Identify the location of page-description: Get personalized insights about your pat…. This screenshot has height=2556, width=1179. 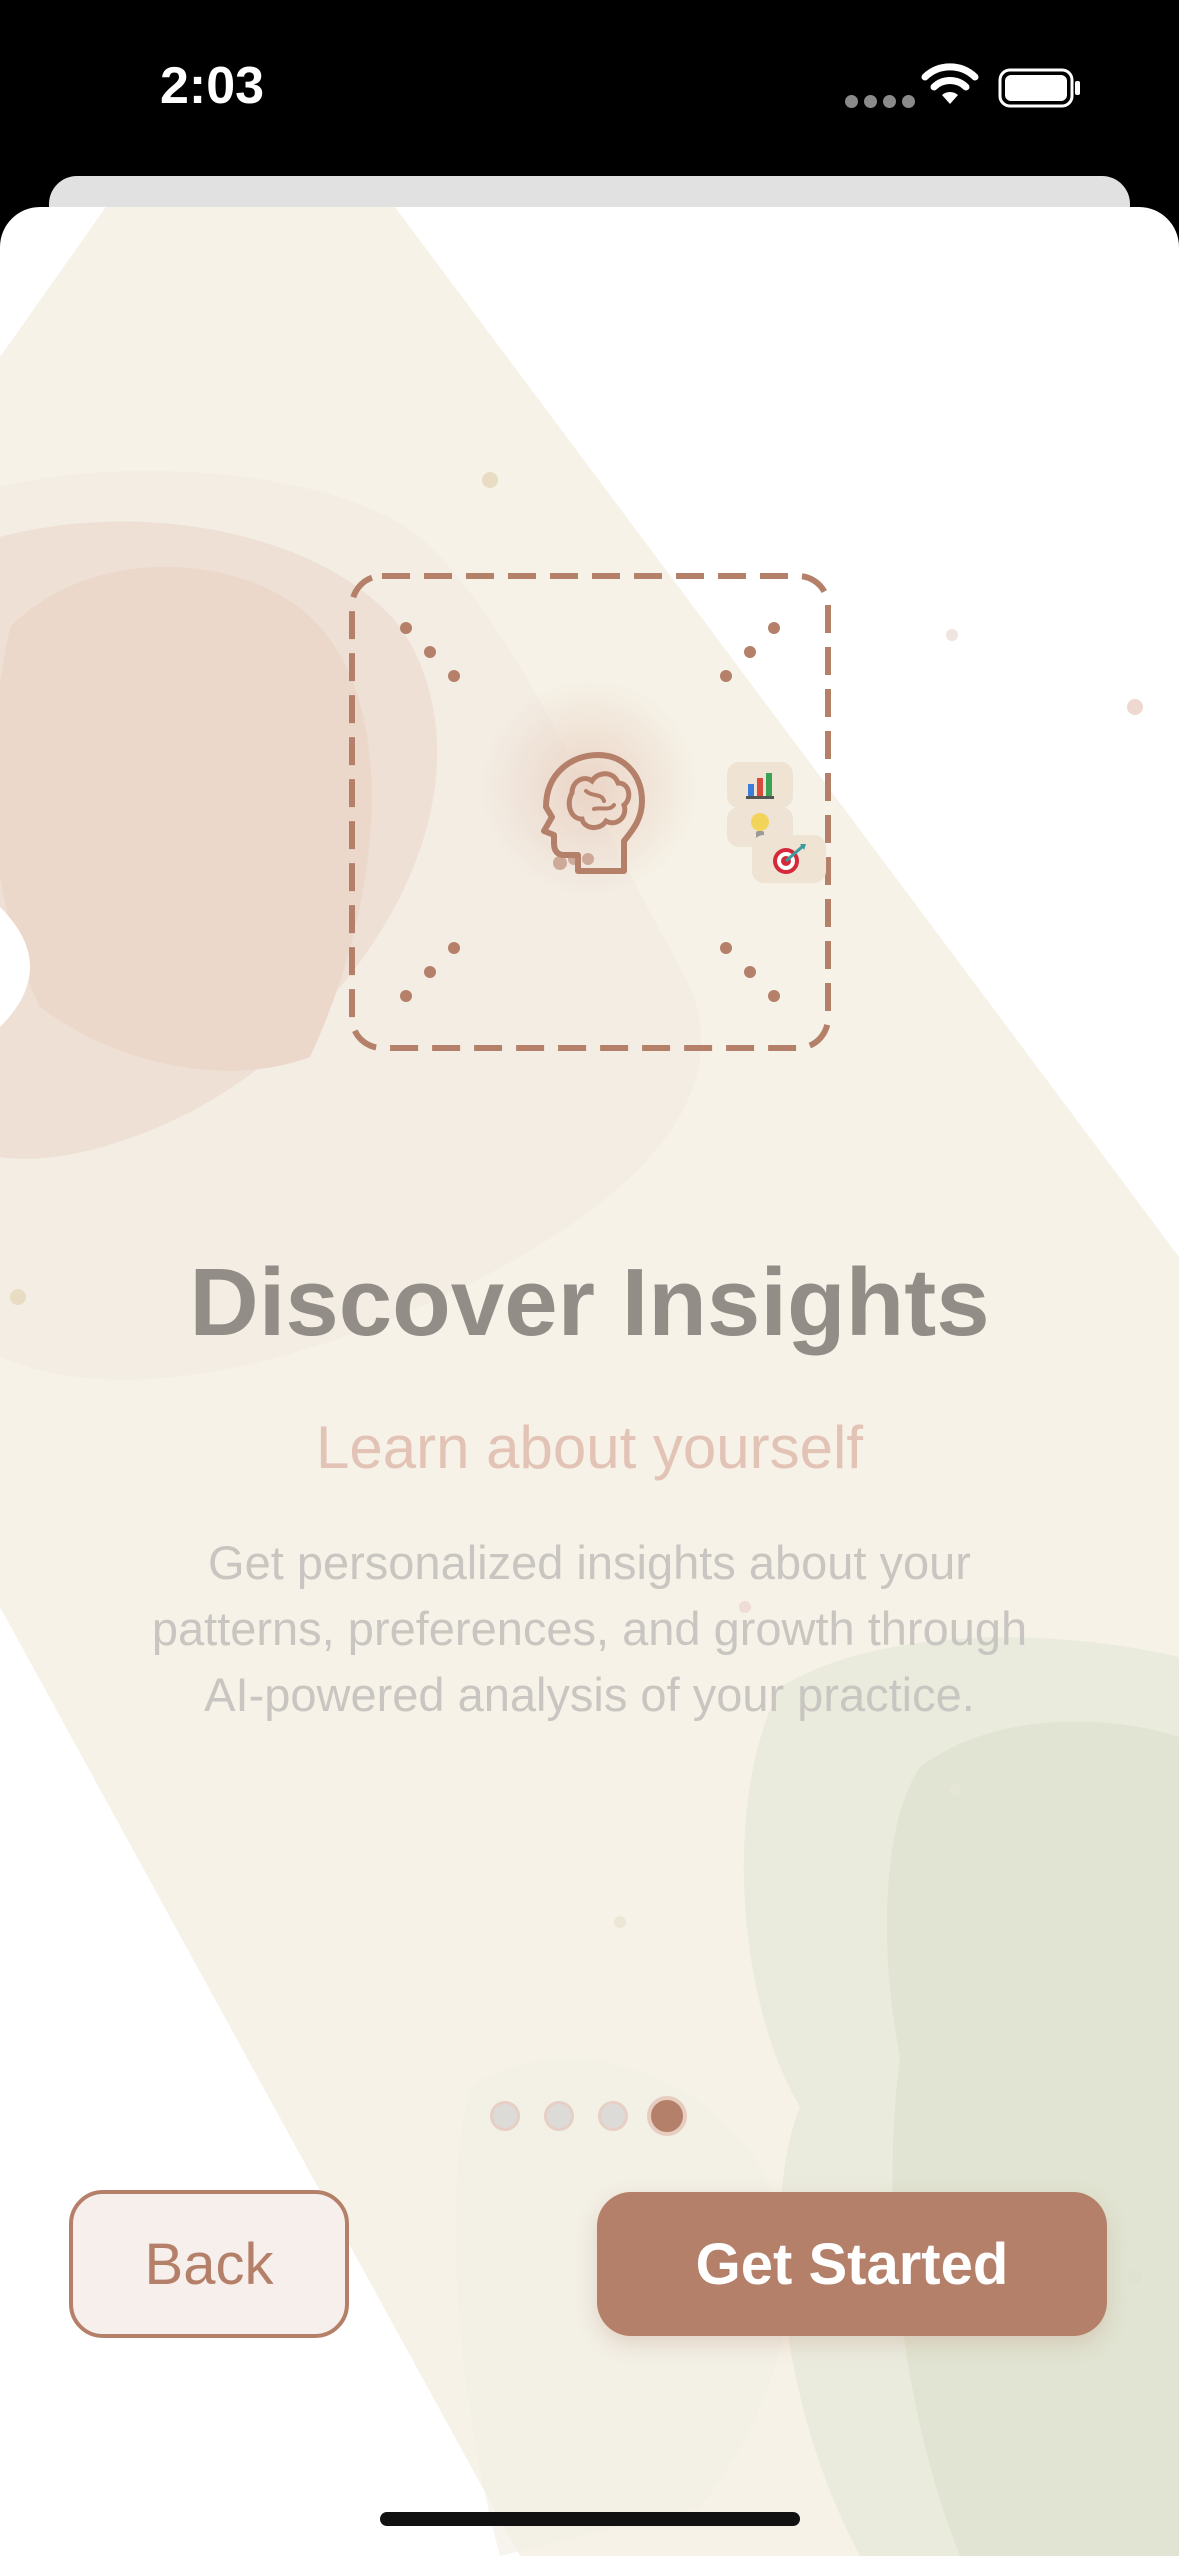
(589, 1628).